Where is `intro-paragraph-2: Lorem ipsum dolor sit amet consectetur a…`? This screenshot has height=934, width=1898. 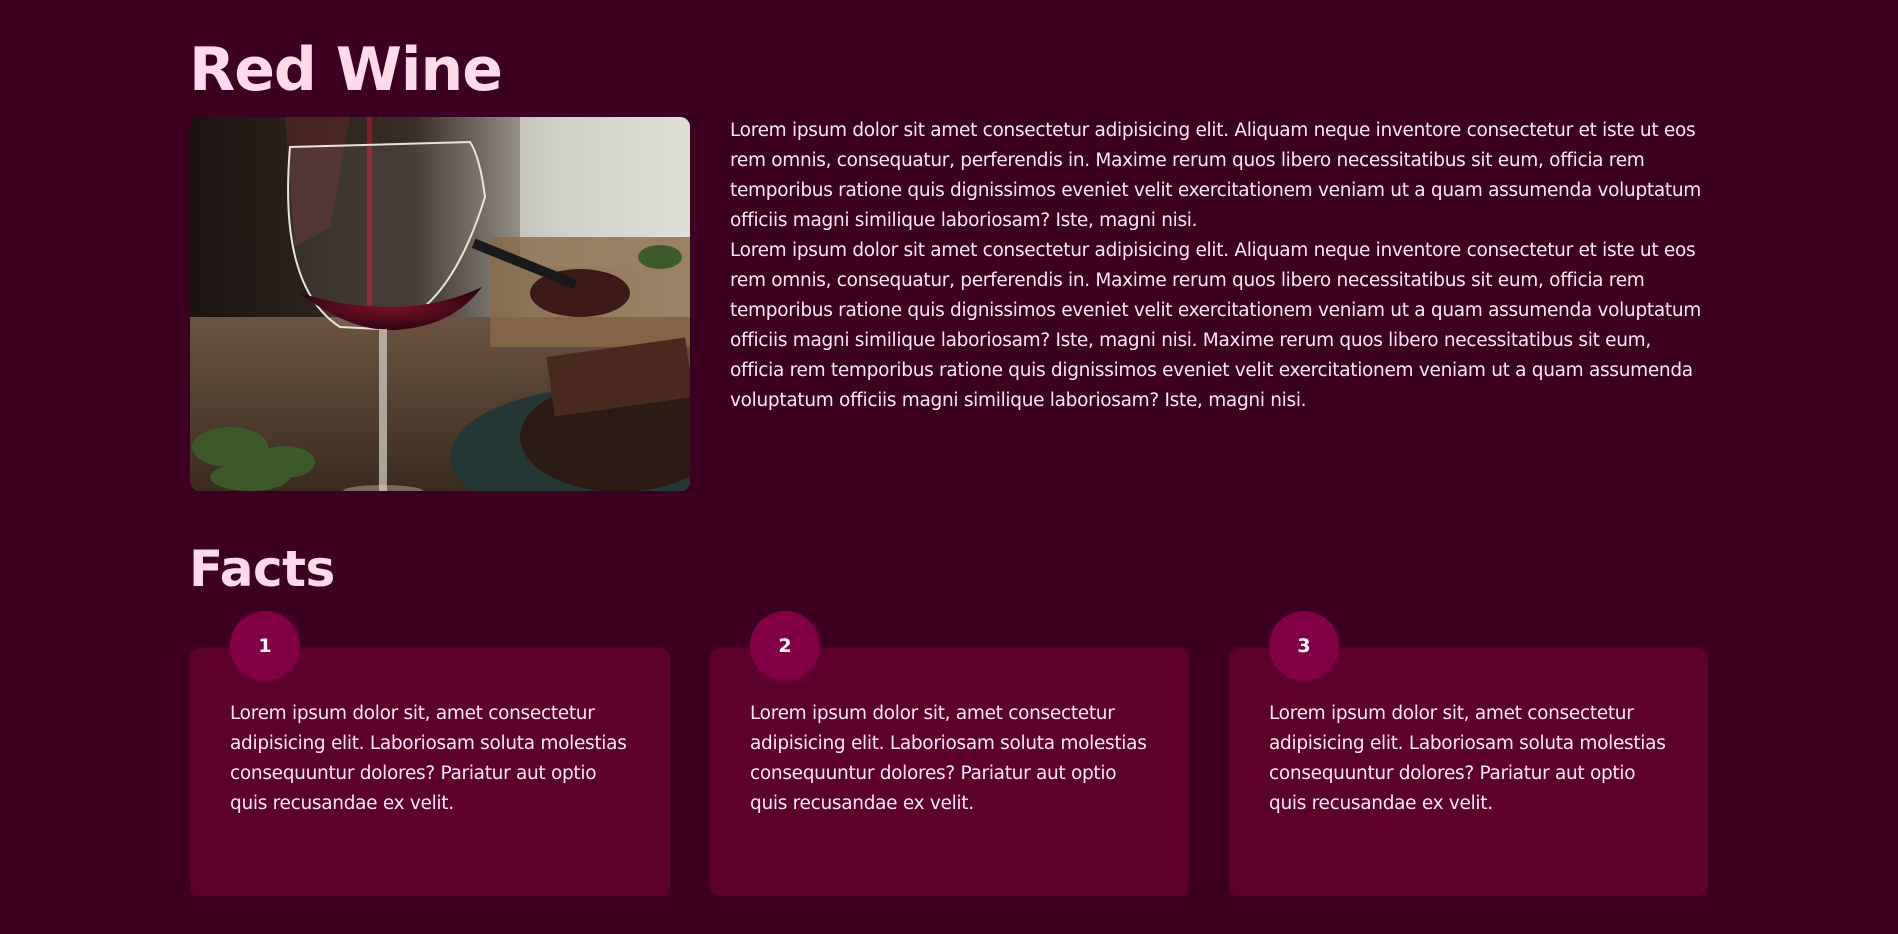 intro-paragraph-2: Lorem ipsum dolor sit amet consectetur a… is located at coordinates (1215, 325).